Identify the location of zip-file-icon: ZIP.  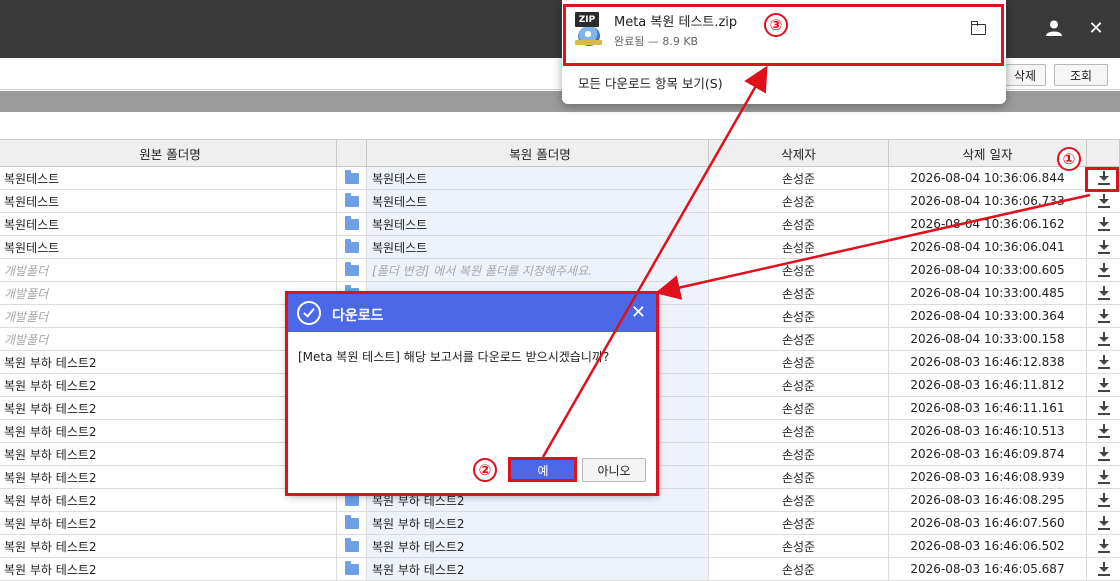
(588, 29).